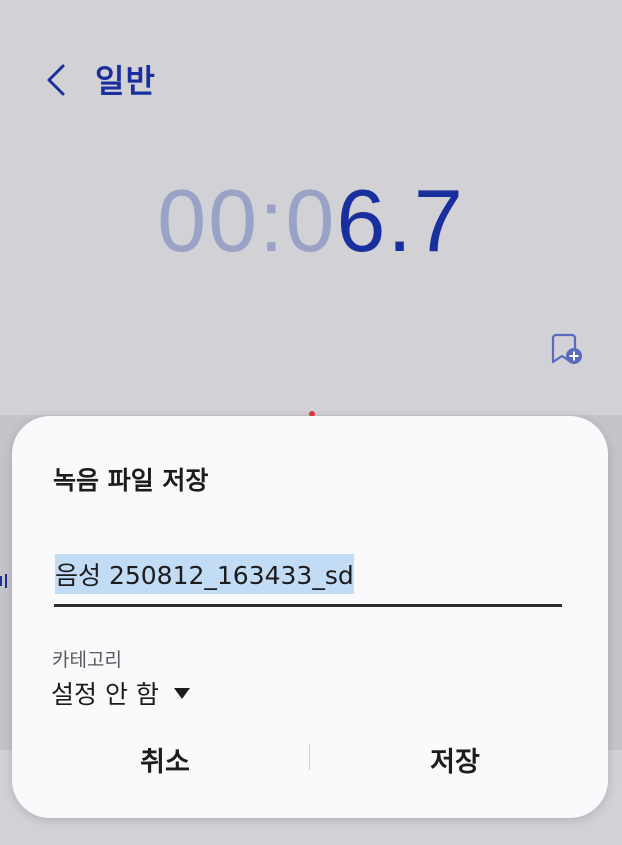  What do you see at coordinates (131, 480) in the screenshot?
I see `dialog-title: 녹음 파일 저장` at bounding box center [131, 480].